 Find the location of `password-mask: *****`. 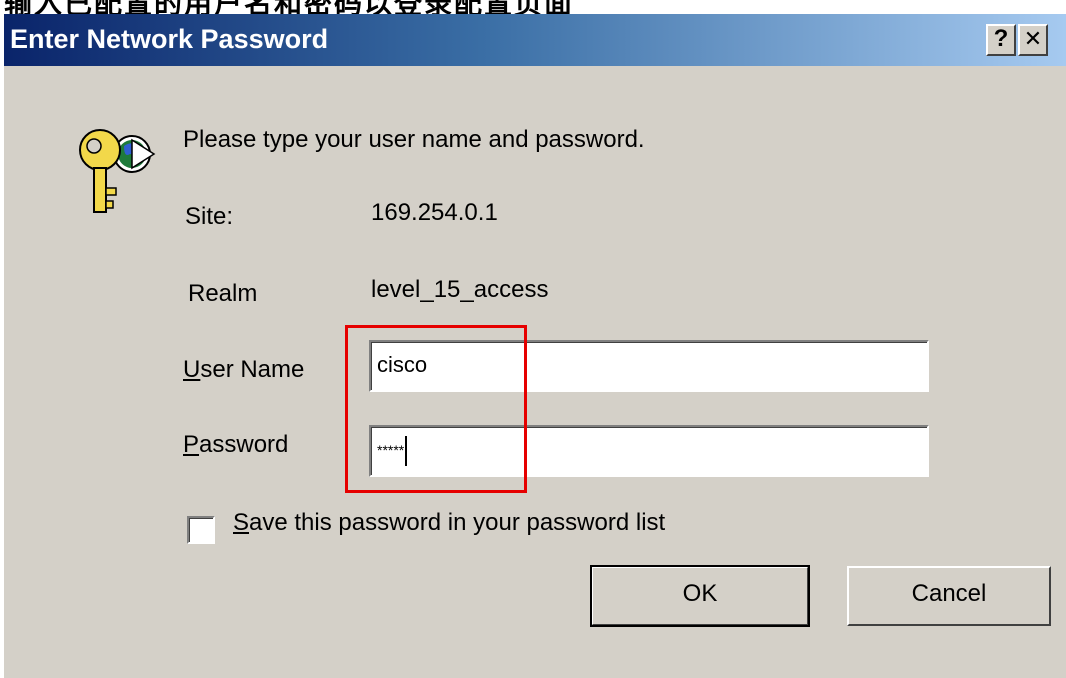

password-mask: ***** is located at coordinates (391, 450).